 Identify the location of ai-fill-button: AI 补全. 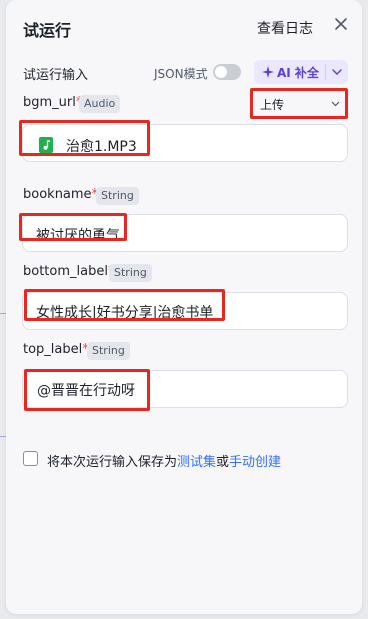
(289, 72).